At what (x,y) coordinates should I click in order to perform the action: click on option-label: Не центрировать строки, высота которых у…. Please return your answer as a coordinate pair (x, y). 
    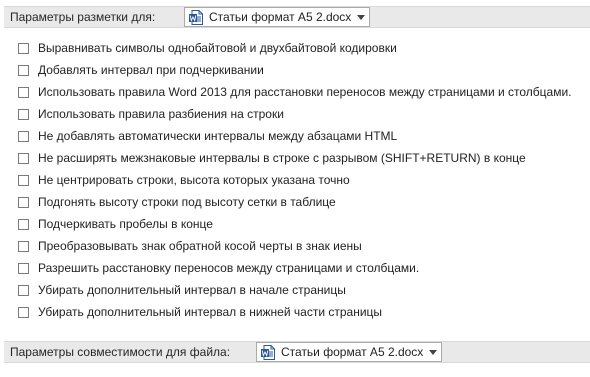
    Looking at the image, I should click on (194, 180).